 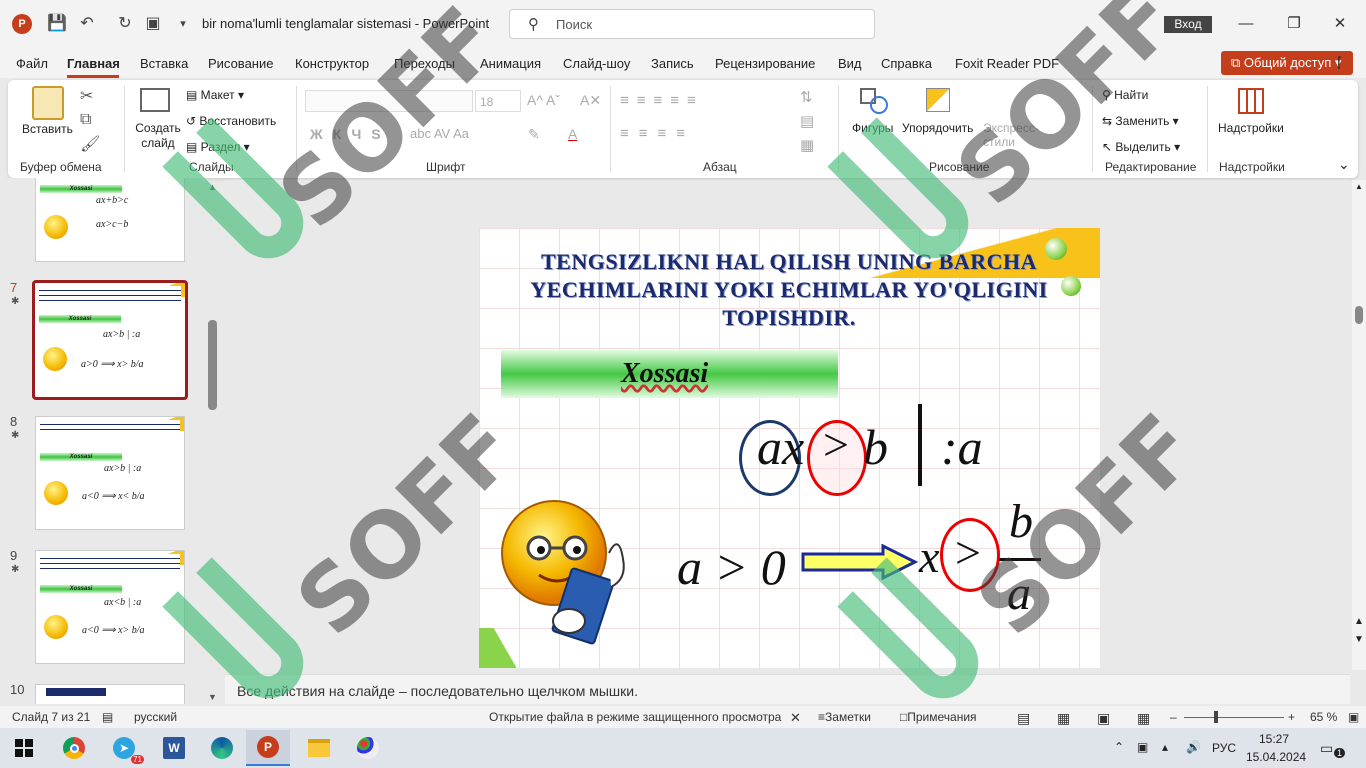 What do you see at coordinates (85, 120) in the screenshot?
I see `copy-icon: ⧉` at bounding box center [85, 120].